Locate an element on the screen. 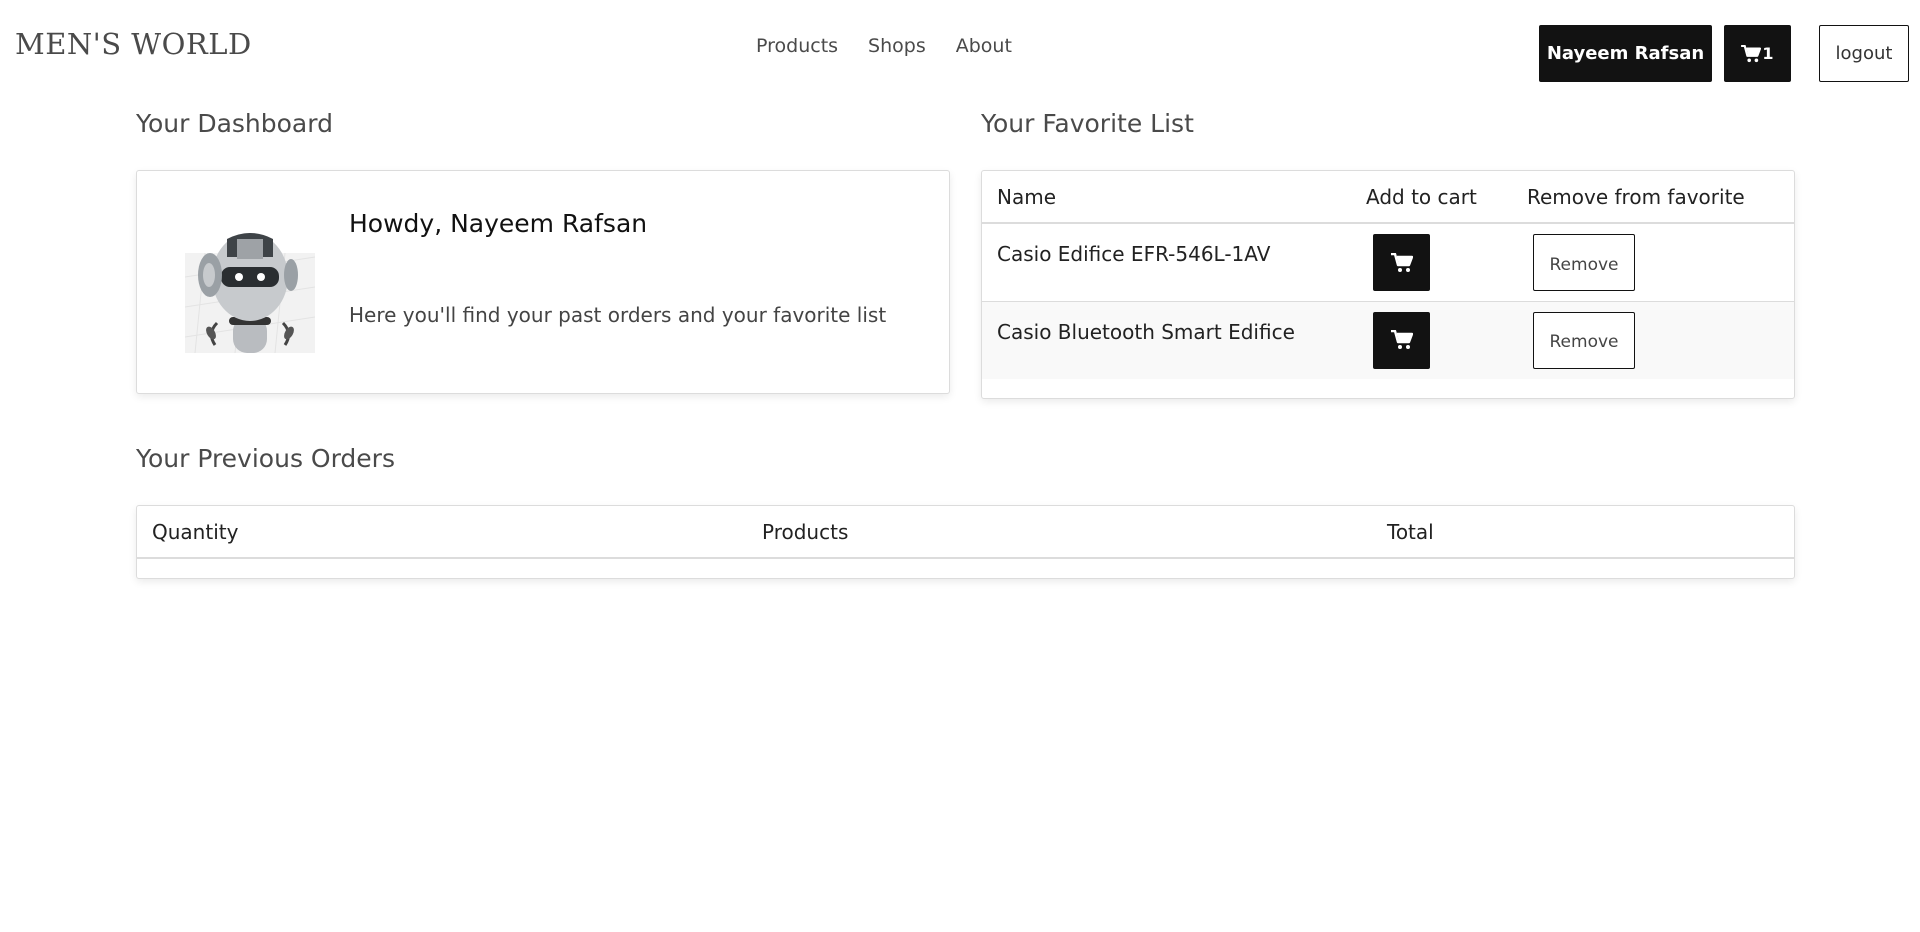  column-header-products: Products is located at coordinates (805, 531).